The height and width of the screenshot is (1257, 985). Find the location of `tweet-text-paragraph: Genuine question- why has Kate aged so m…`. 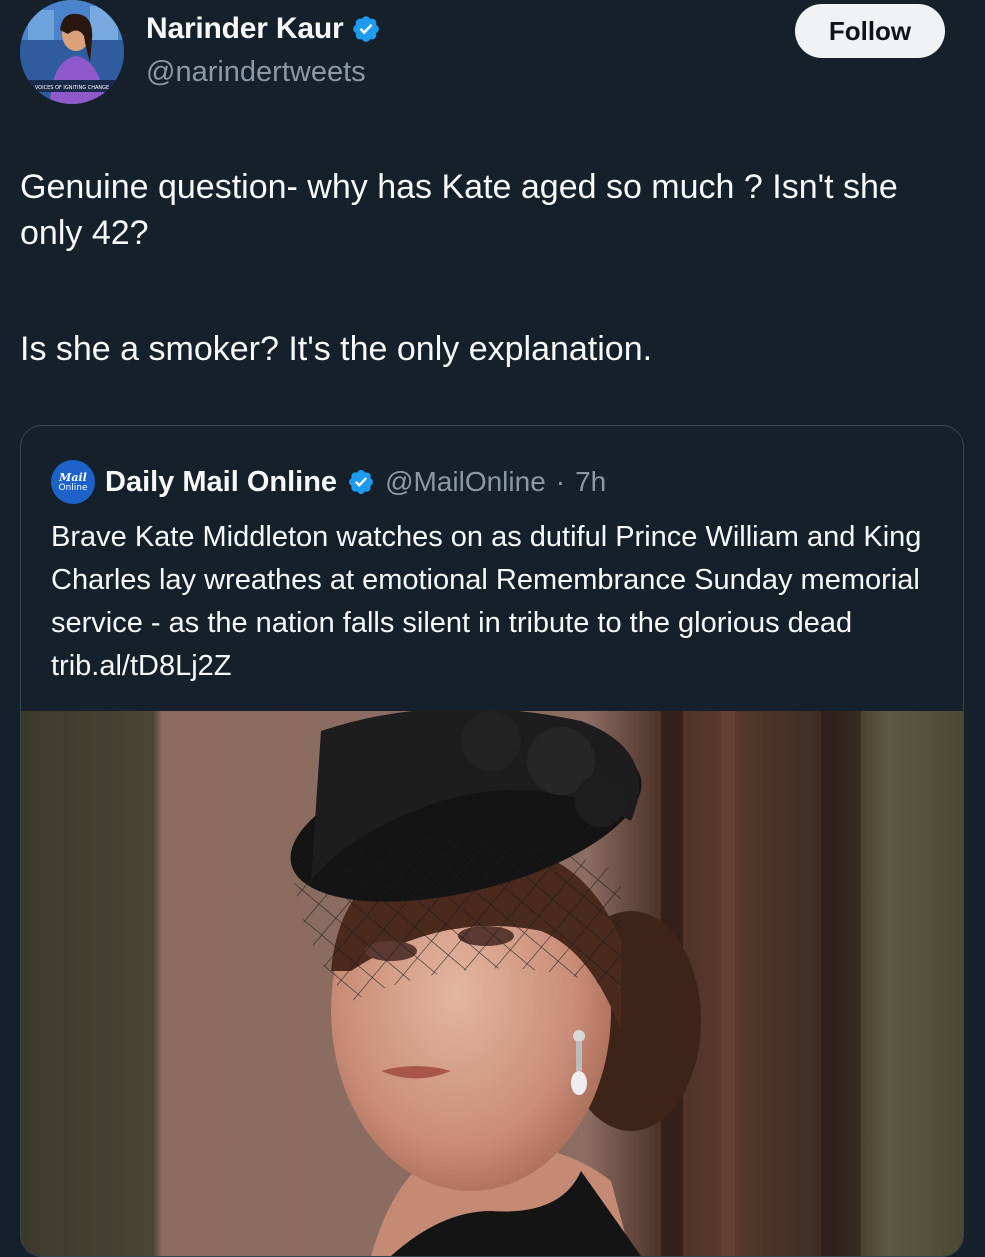

tweet-text-paragraph: Genuine question- why has Kate aged so m… is located at coordinates (459, 210).